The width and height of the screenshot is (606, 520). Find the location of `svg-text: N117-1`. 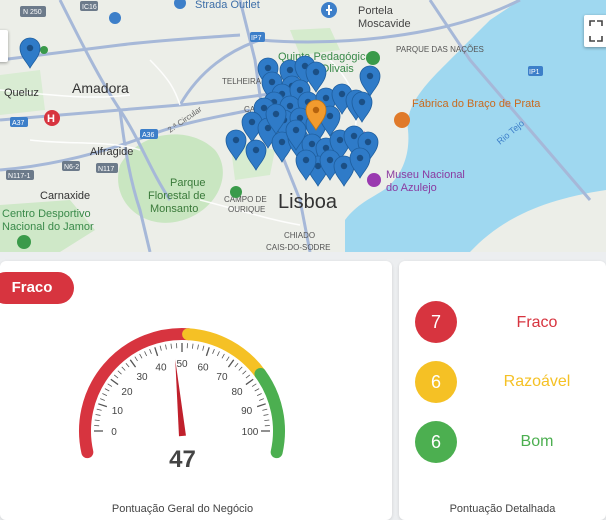

svg-text: N117-1 is located at coordinates (19, 176).